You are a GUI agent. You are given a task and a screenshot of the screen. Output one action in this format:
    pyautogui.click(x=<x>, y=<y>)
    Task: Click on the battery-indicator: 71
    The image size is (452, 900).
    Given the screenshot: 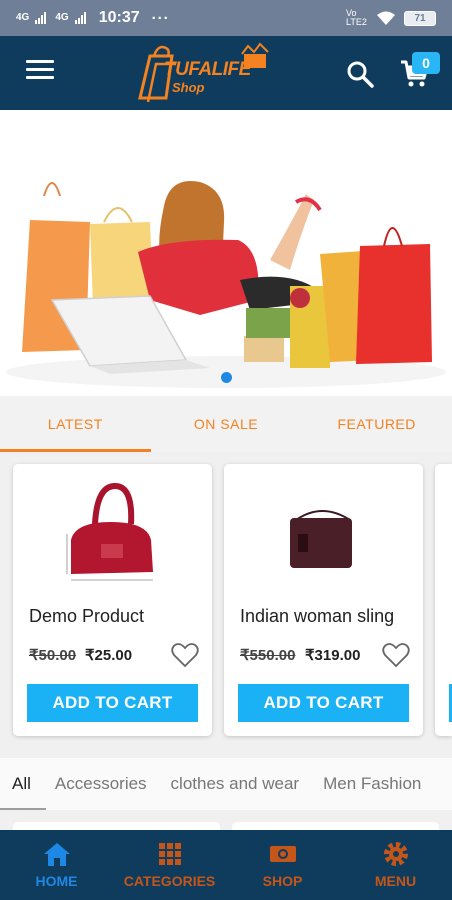 What is the action you would take?
    pyautogui.click(x=420, y=18)
    